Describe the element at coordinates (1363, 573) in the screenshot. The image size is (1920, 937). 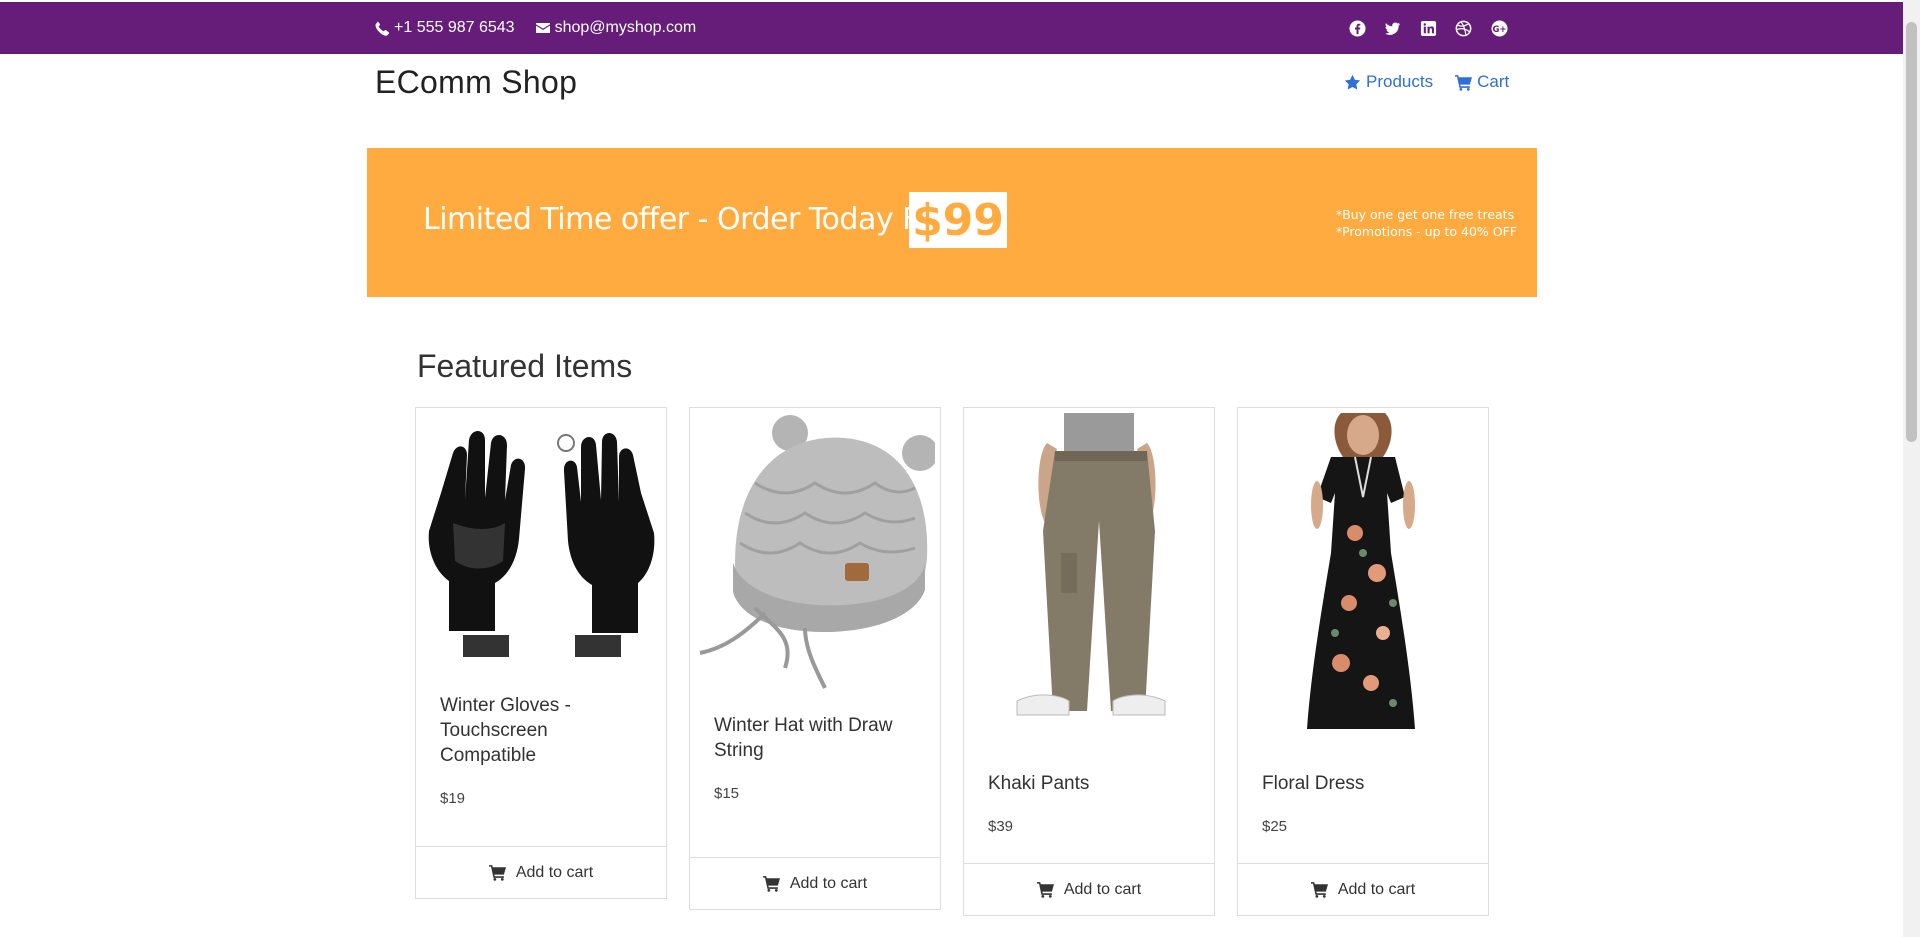
I see `product-image-floral-dress` at that location.